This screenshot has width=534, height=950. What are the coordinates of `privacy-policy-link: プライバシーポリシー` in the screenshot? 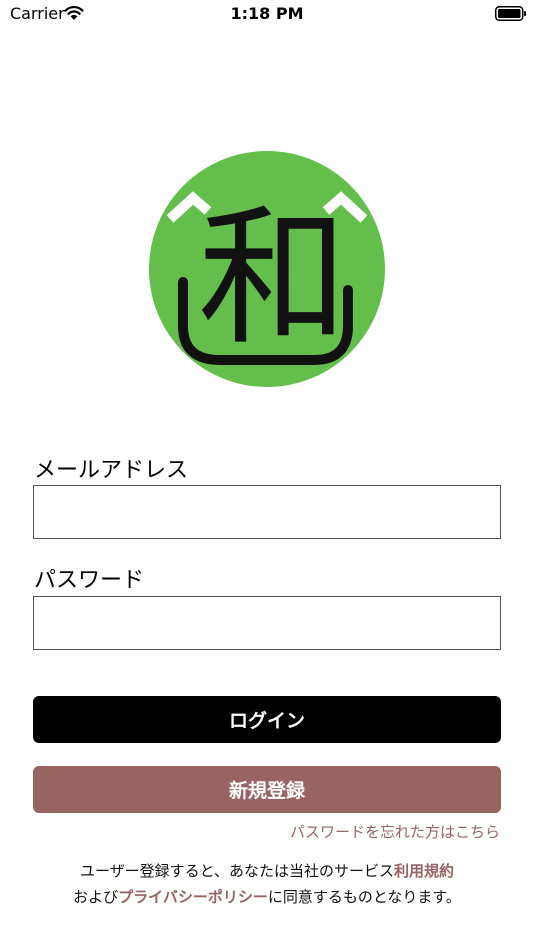 It's located at (193, 897).